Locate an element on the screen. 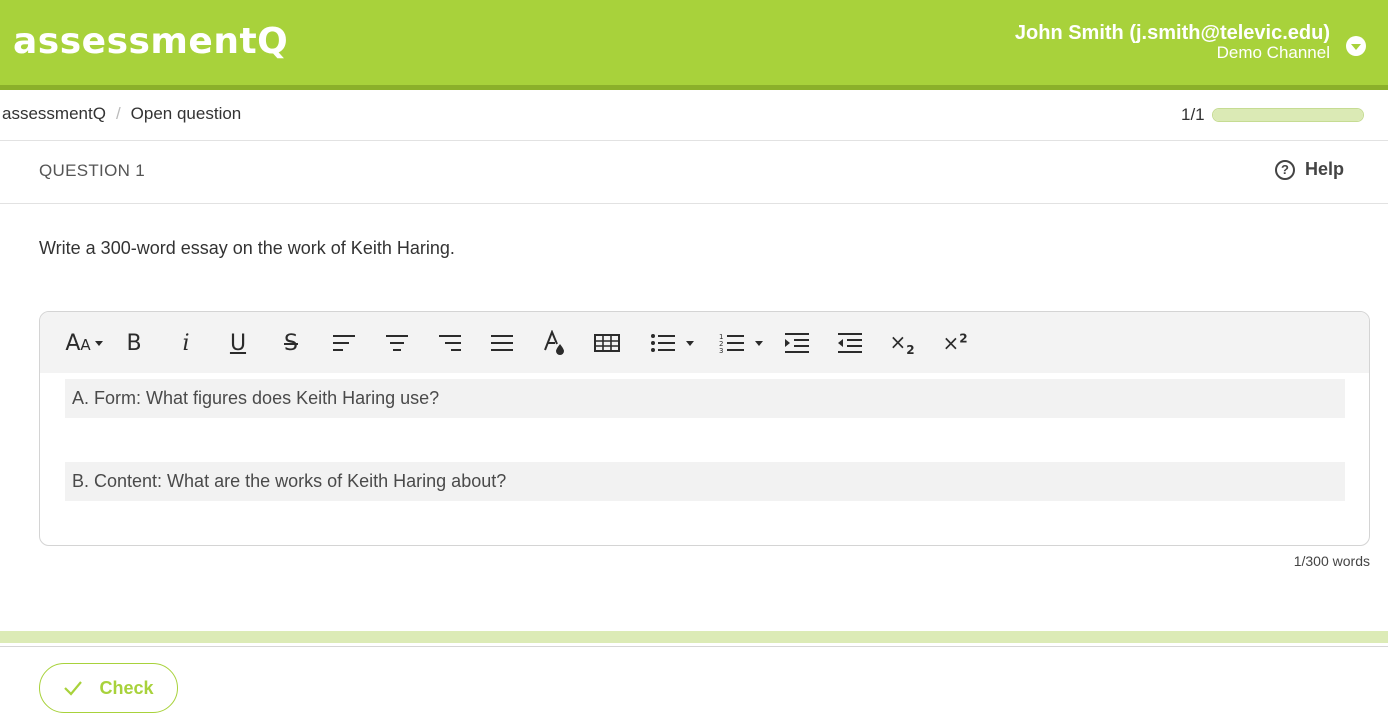 This screenshot has height=716, width=1388. text-color-icon is located at coordinates (554, 342).